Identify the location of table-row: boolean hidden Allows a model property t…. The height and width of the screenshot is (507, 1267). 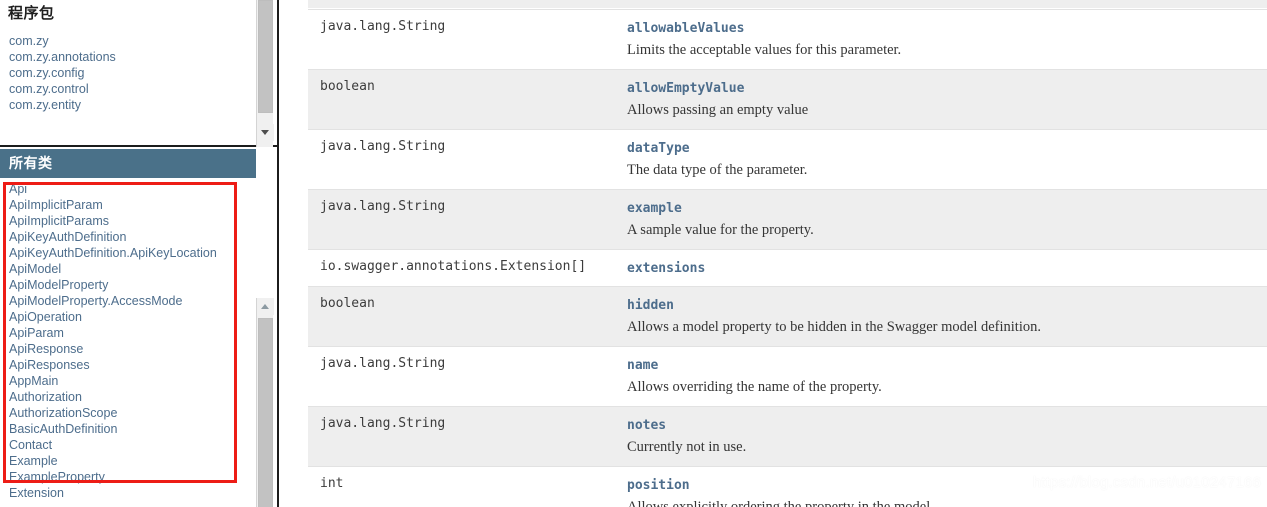
(787, 316).